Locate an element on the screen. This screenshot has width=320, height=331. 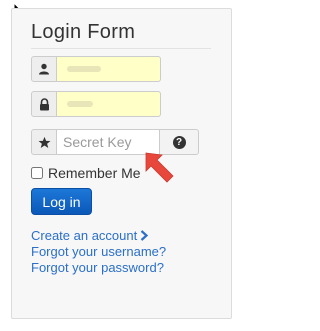
create-account-link: Create an account is located at coordinates (98, 236).